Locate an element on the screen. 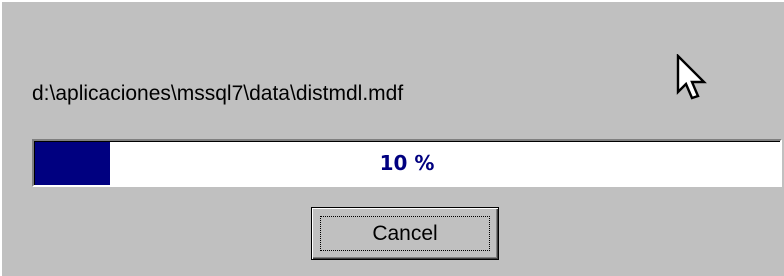  arrow-cursor-icon is located at coordinates (694, 79).